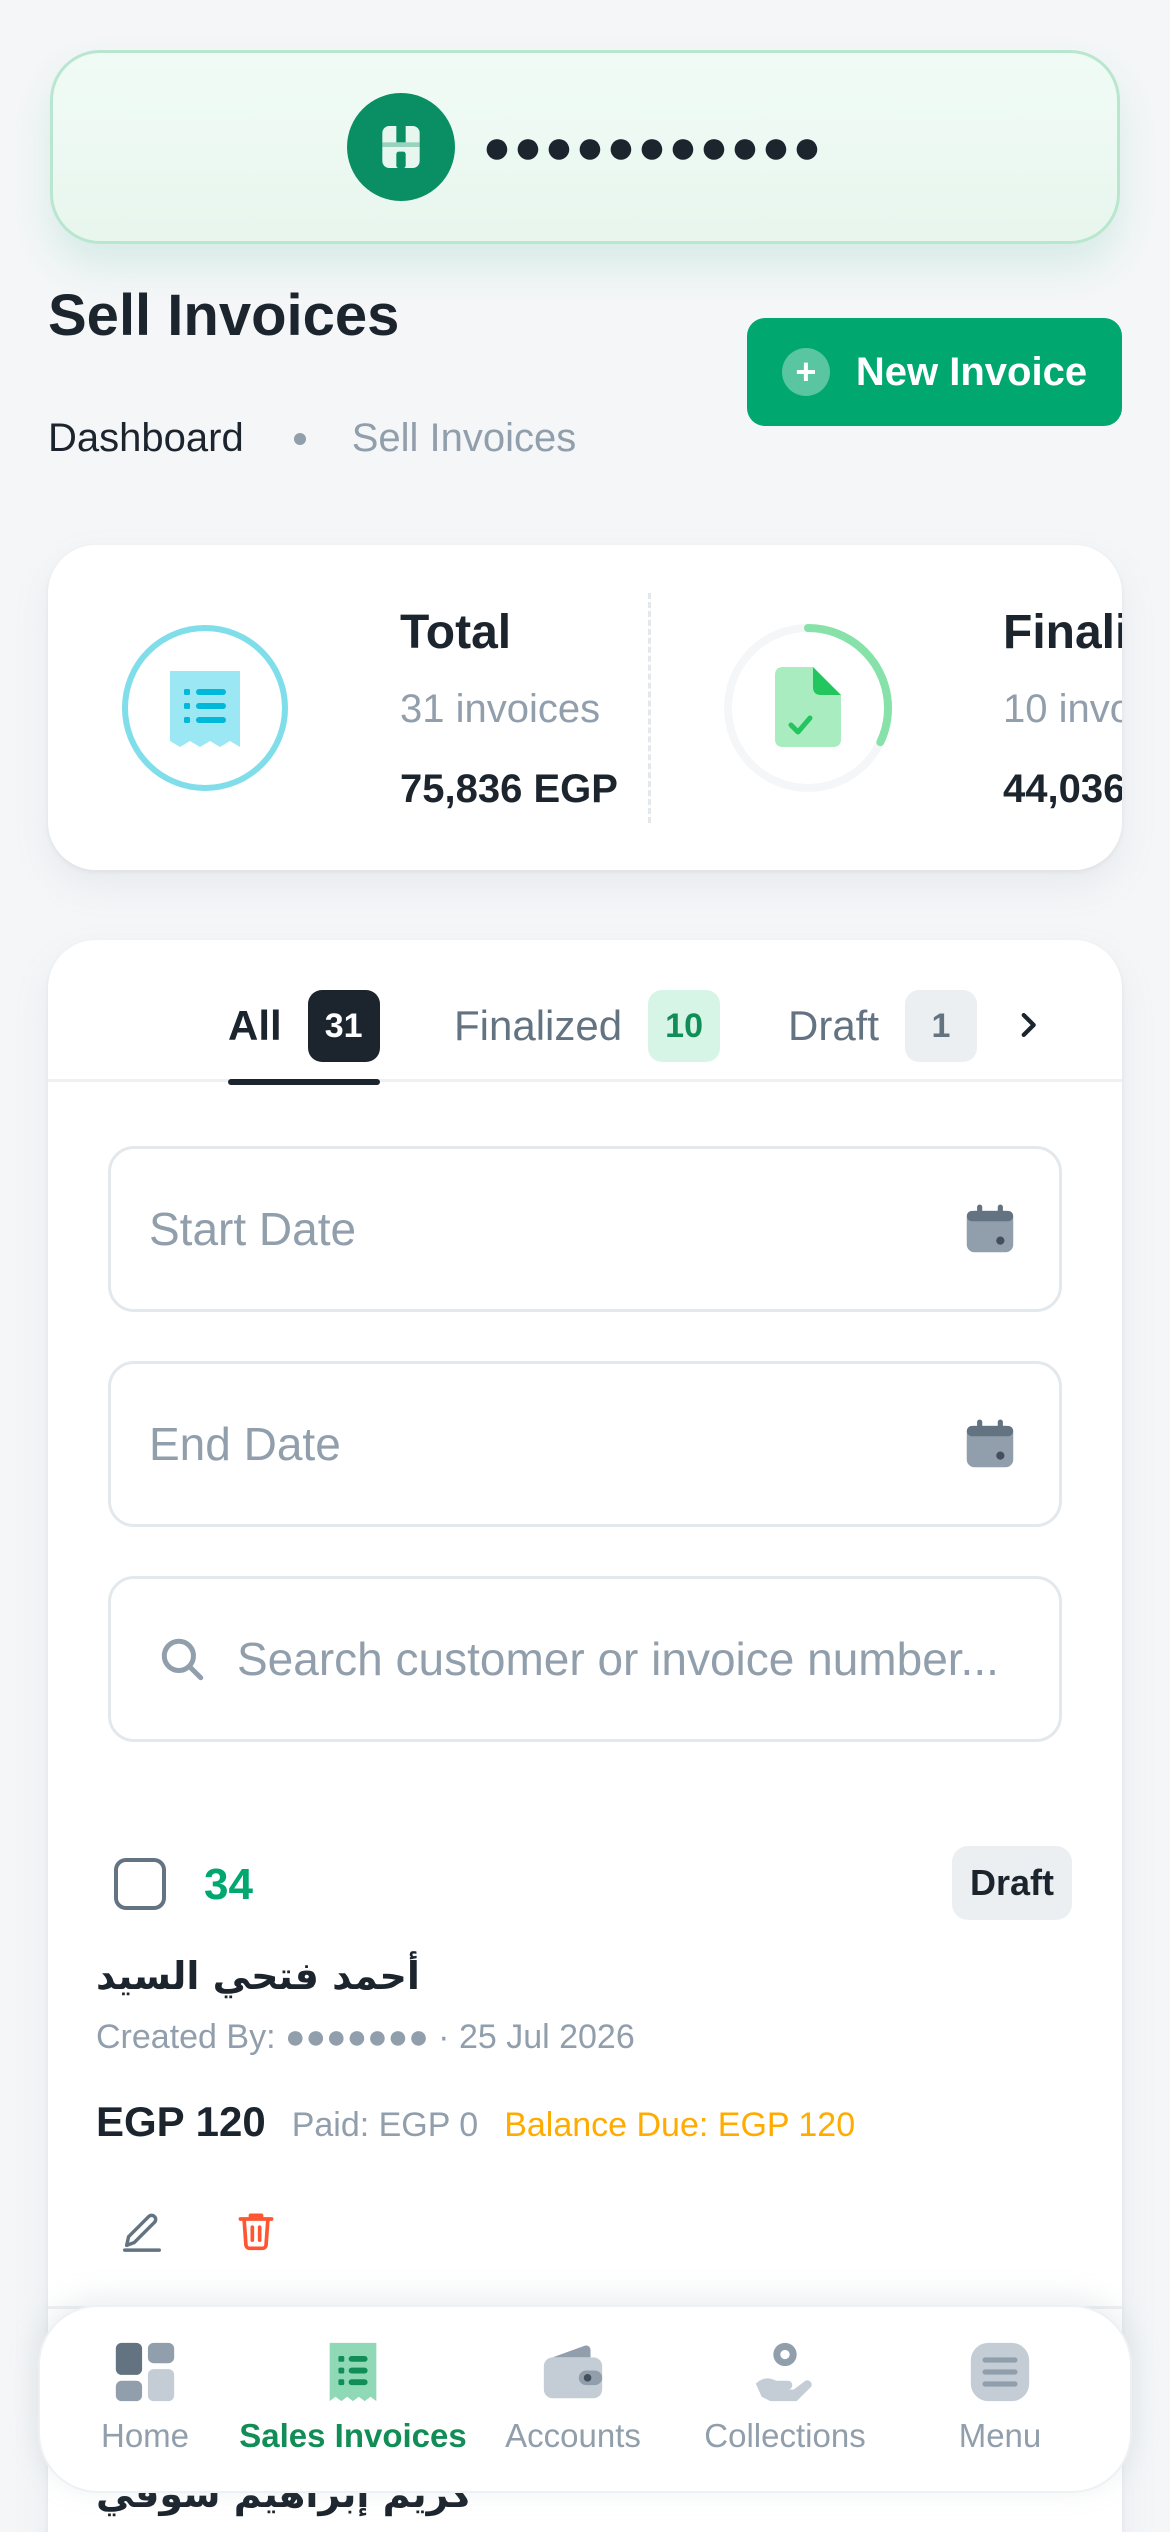 This screenshot has width=1170, height=2532. I want to click on summary-divider, so click(649, 708).